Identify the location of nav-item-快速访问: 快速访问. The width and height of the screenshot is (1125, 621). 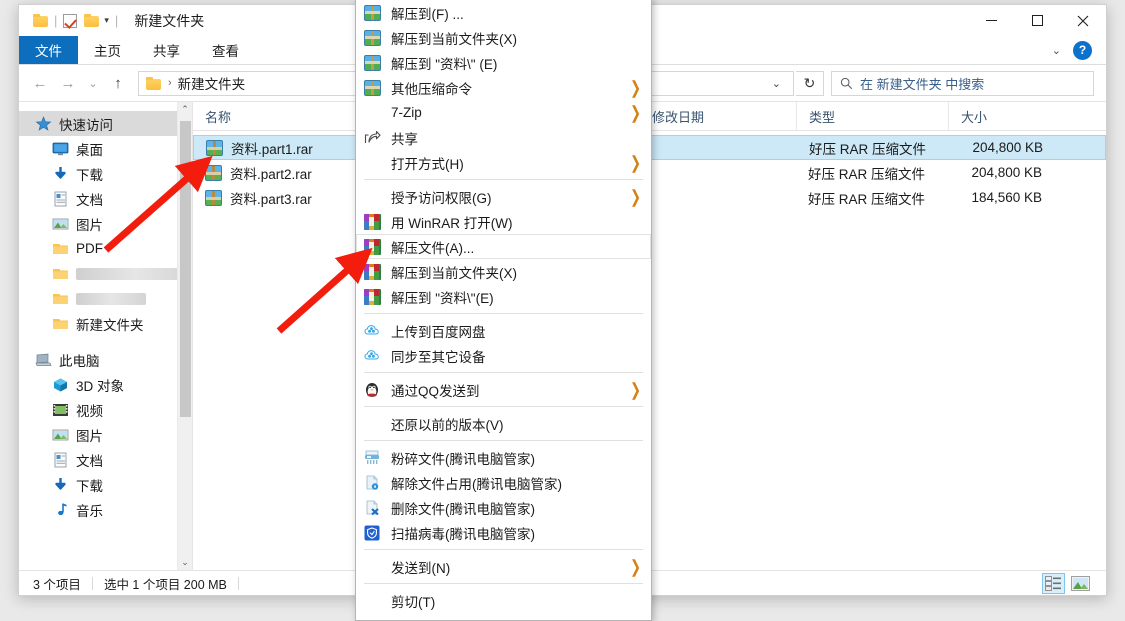
(105, 123).